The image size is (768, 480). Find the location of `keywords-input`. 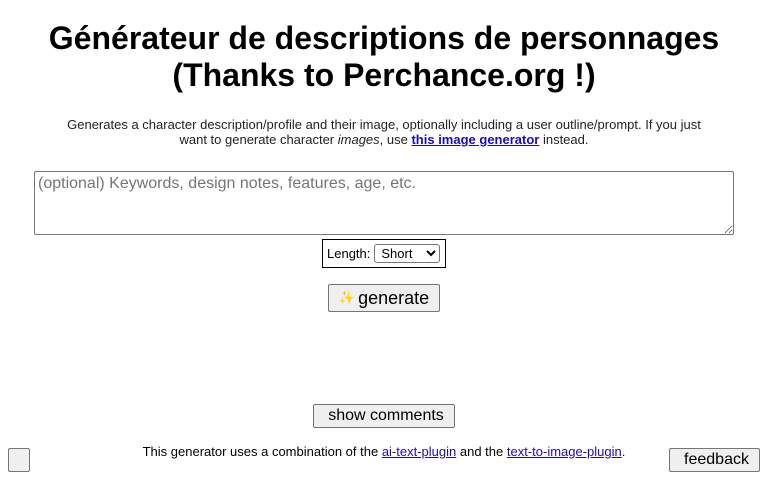

keywords-input is located at coordinates (384, 203).